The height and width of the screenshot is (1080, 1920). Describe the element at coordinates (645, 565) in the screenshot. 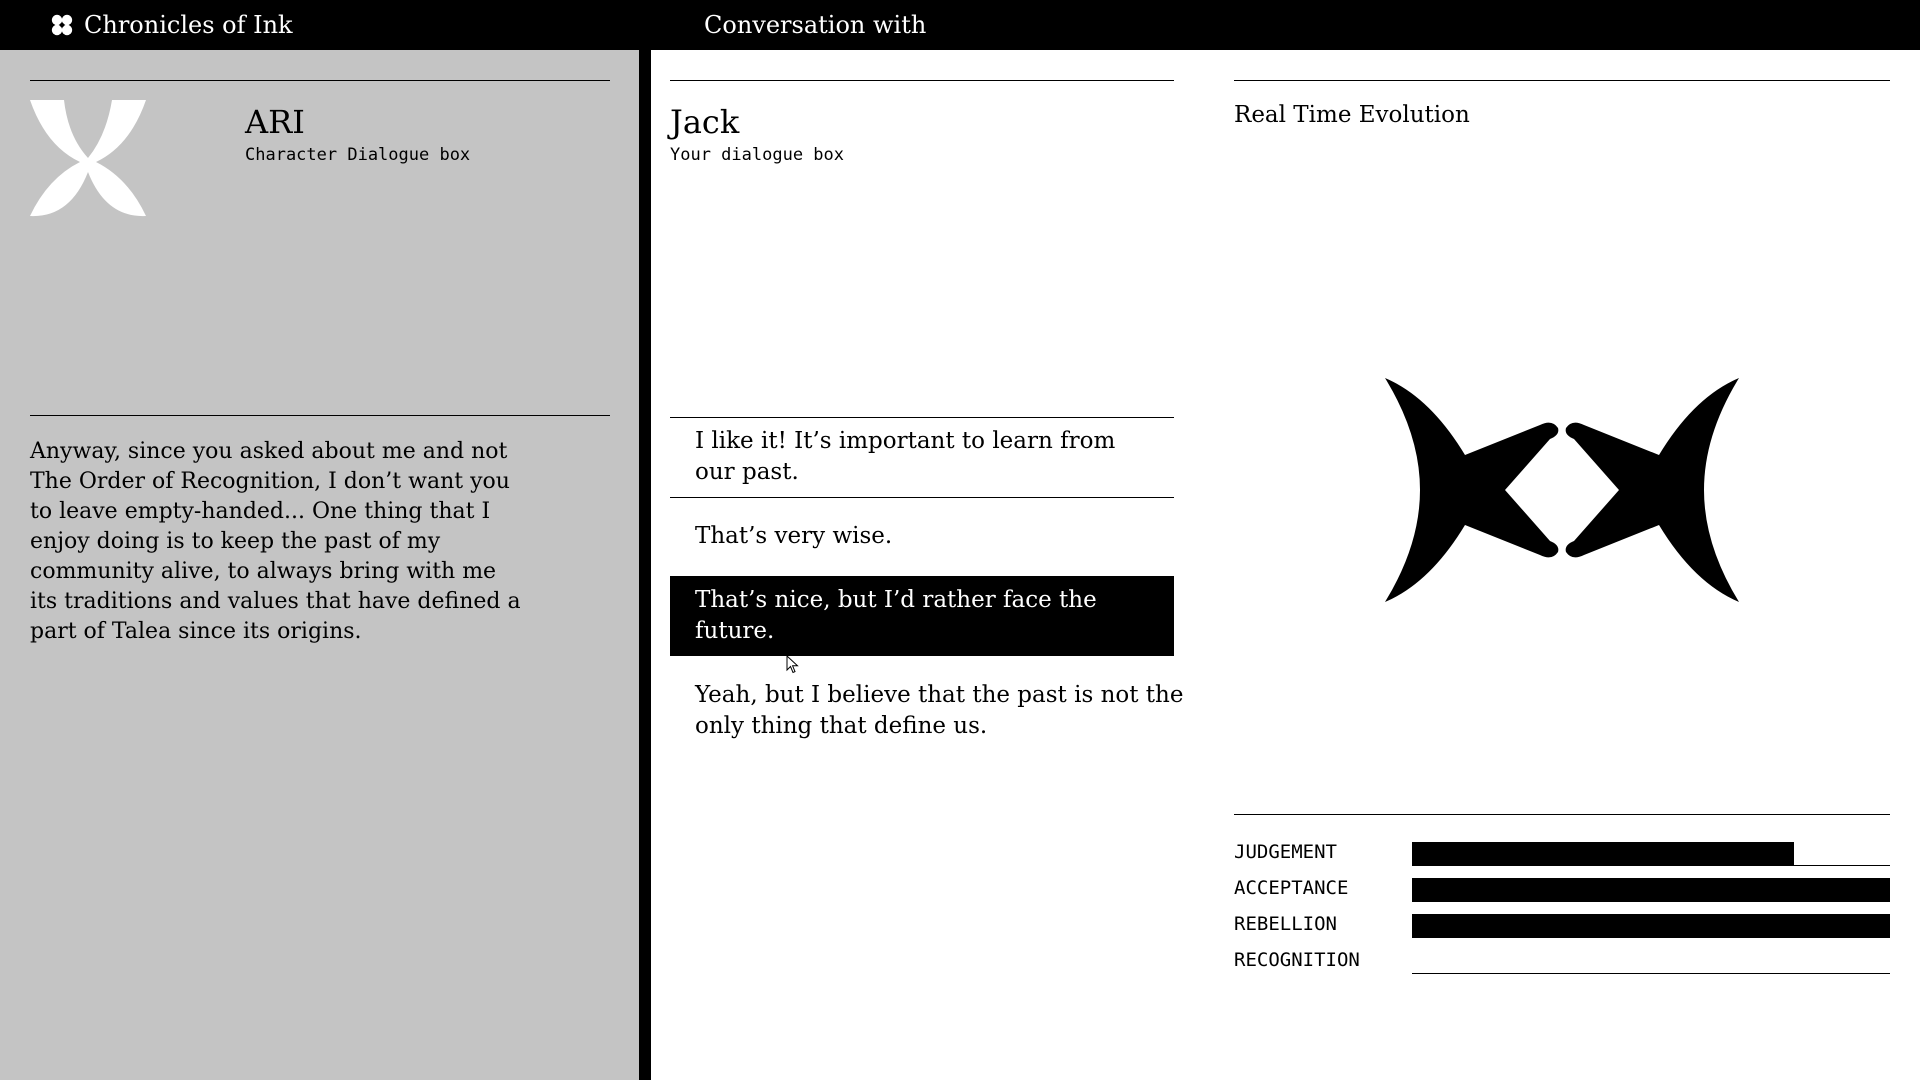

I see `panel-divider` at that location.